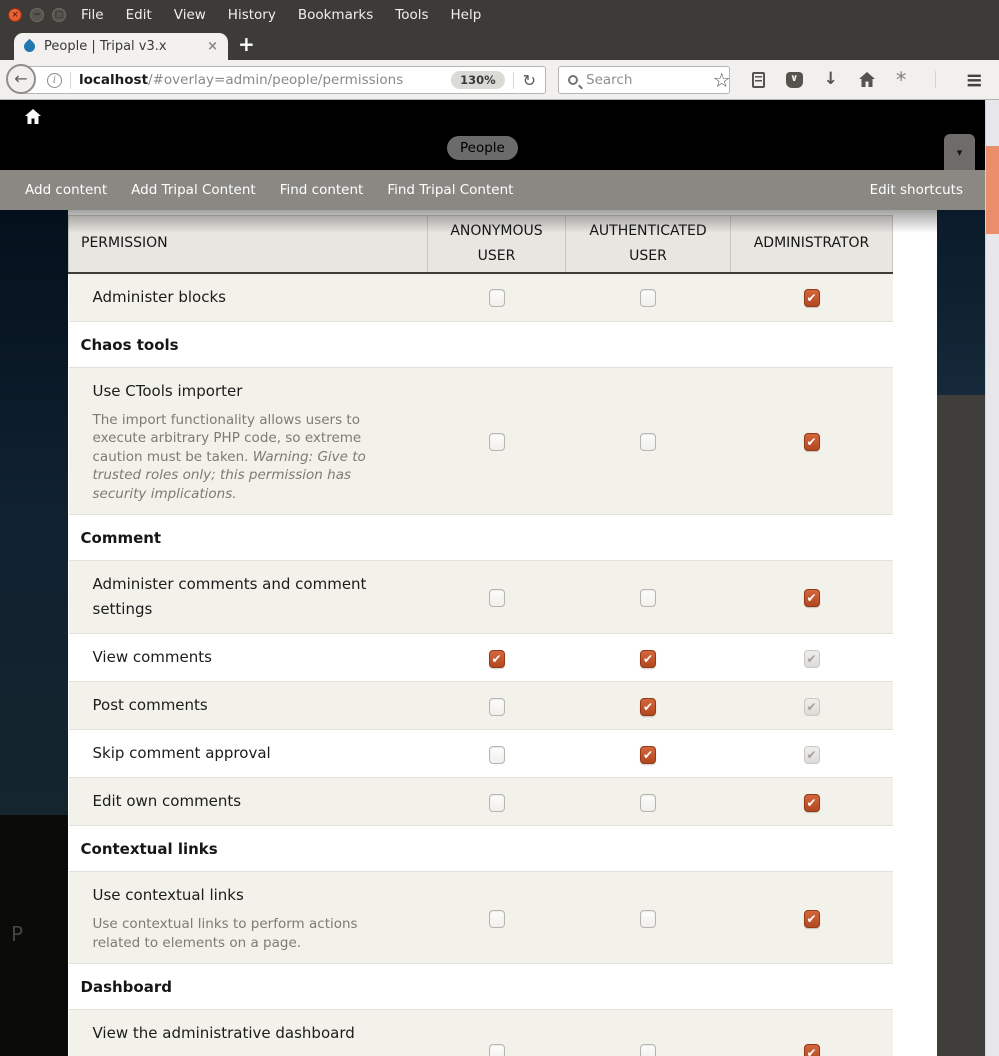  Describe the element at coordinates (248, 244) in the screenshot. I see `column-header-permission: PERMISSION` at that location.